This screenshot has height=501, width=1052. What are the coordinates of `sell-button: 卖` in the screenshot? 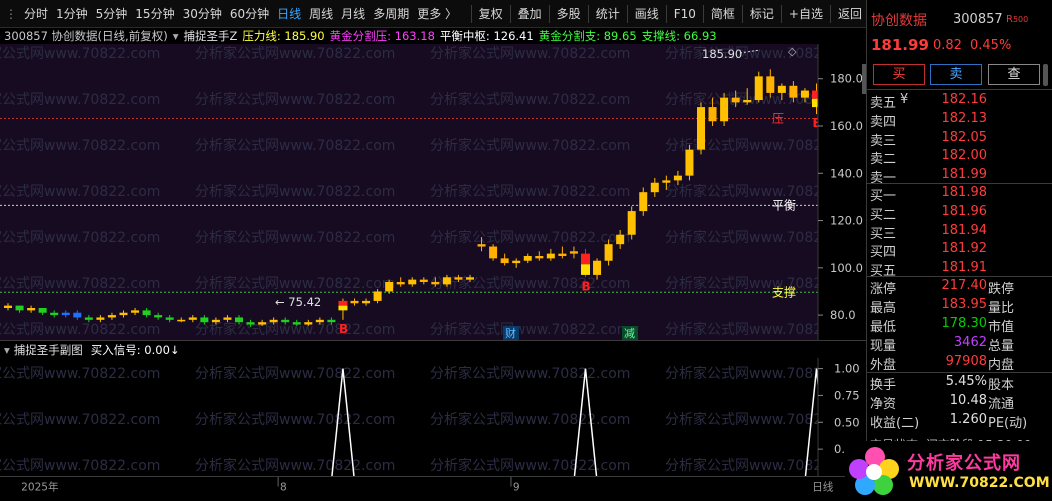 It's located at (956, 74).